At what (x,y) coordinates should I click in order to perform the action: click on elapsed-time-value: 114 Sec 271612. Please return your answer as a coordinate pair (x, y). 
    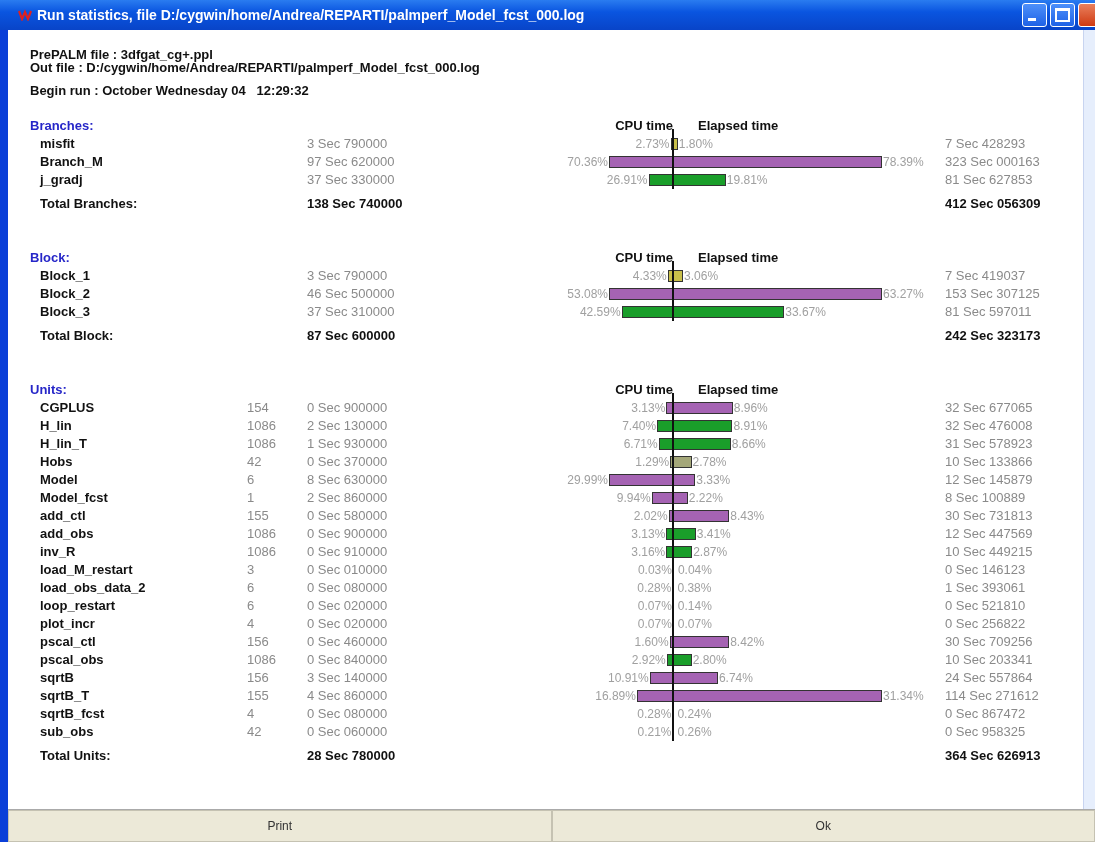
    Looking at the image, I should click on (992, 696).